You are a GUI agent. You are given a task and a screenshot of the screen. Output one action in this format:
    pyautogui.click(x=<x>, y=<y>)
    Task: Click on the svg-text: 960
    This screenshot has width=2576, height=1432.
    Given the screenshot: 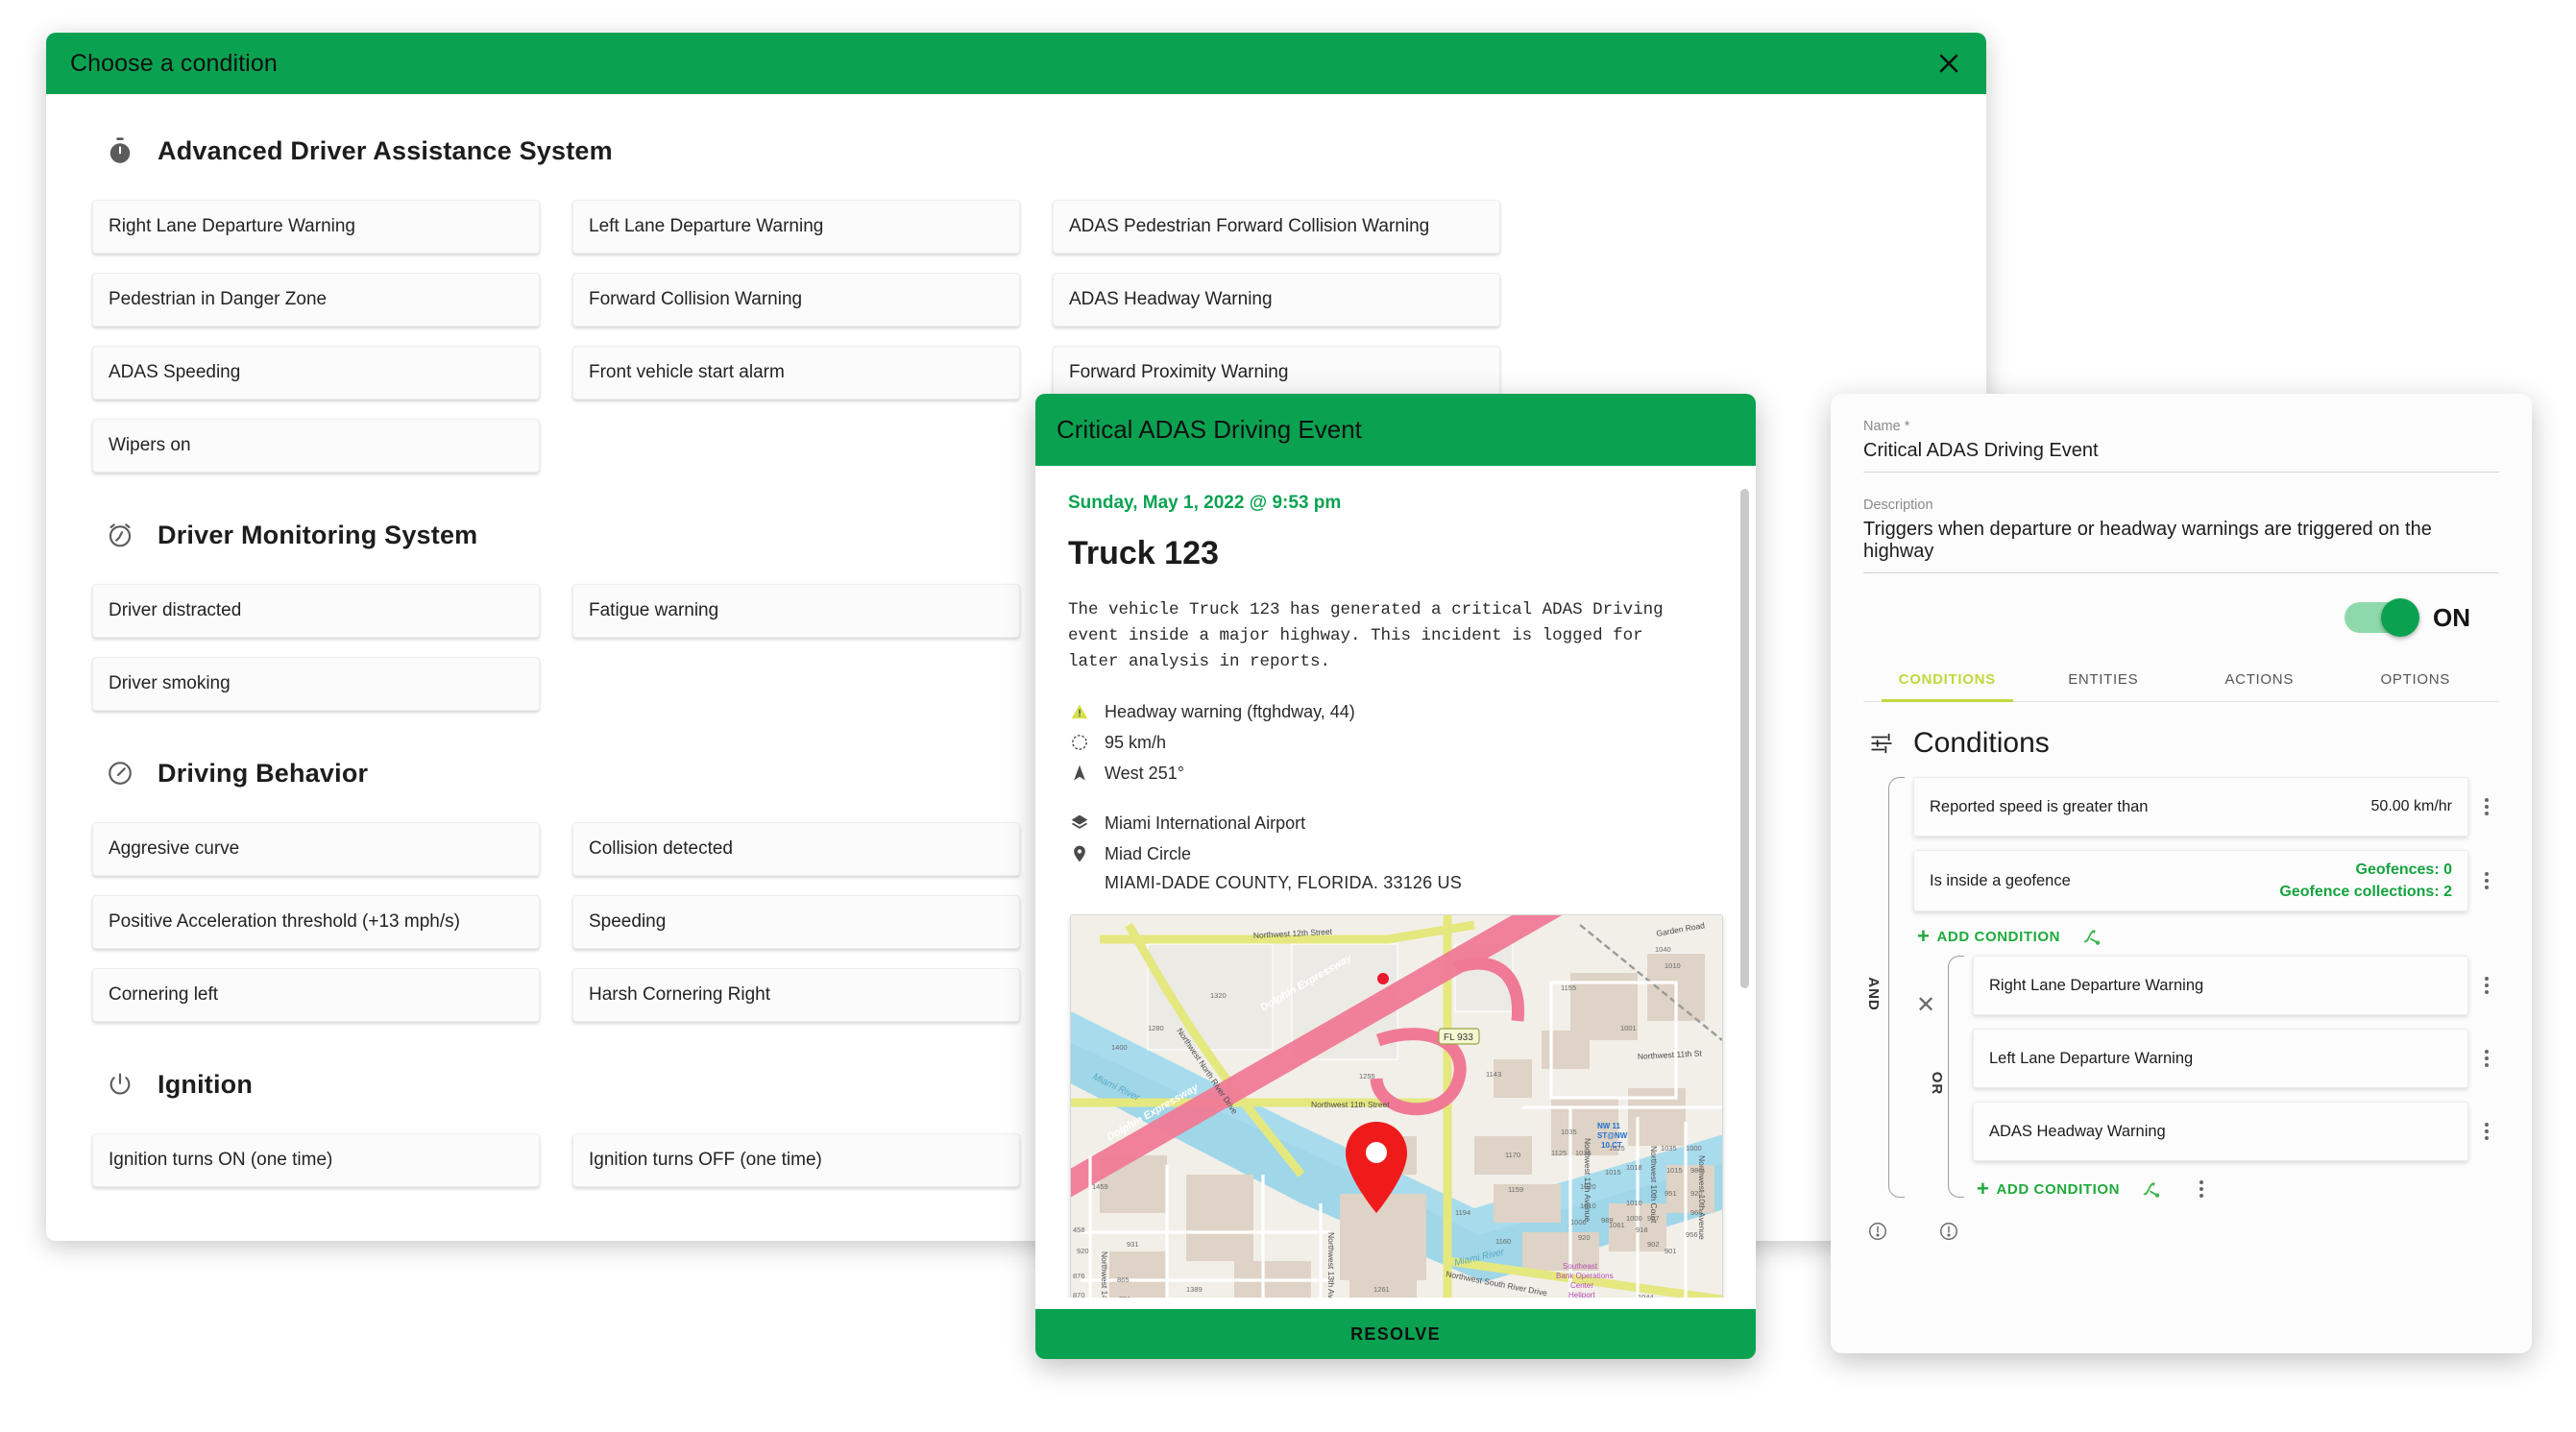 What is the action you would take?
    pyautogui.click(x=1696, y=1212)
    